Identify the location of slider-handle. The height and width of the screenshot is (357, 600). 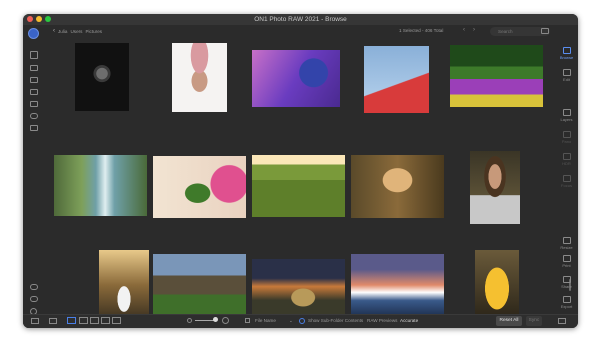
(215, 319).